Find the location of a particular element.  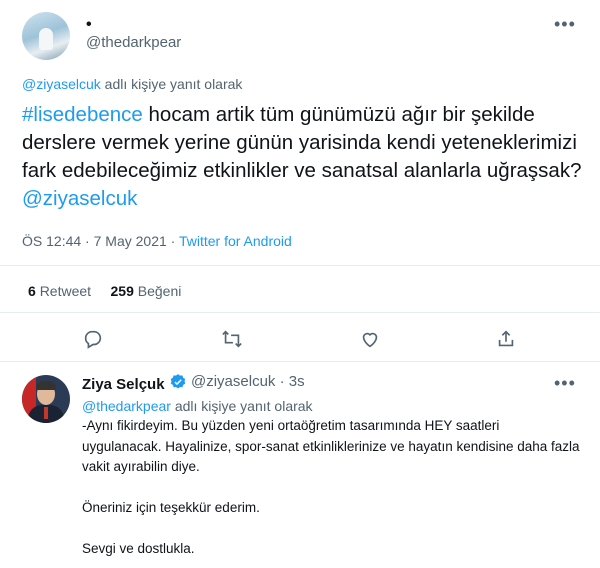

like-stat: 259 Beğeni is located at coordinates (146, 291).